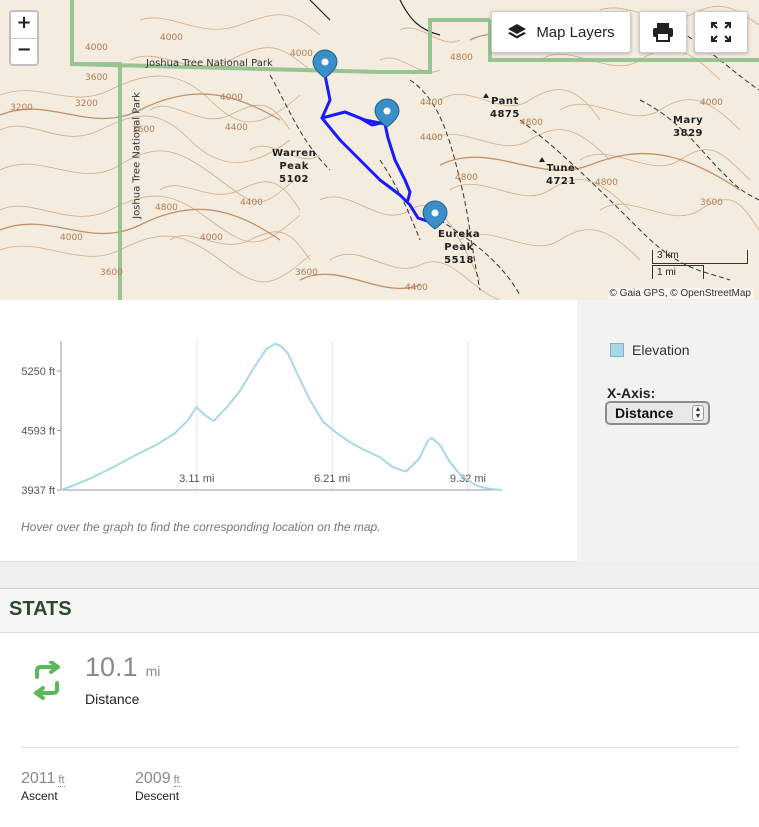  I want to click on round-trip-arrows-icon, so click(47, 680).